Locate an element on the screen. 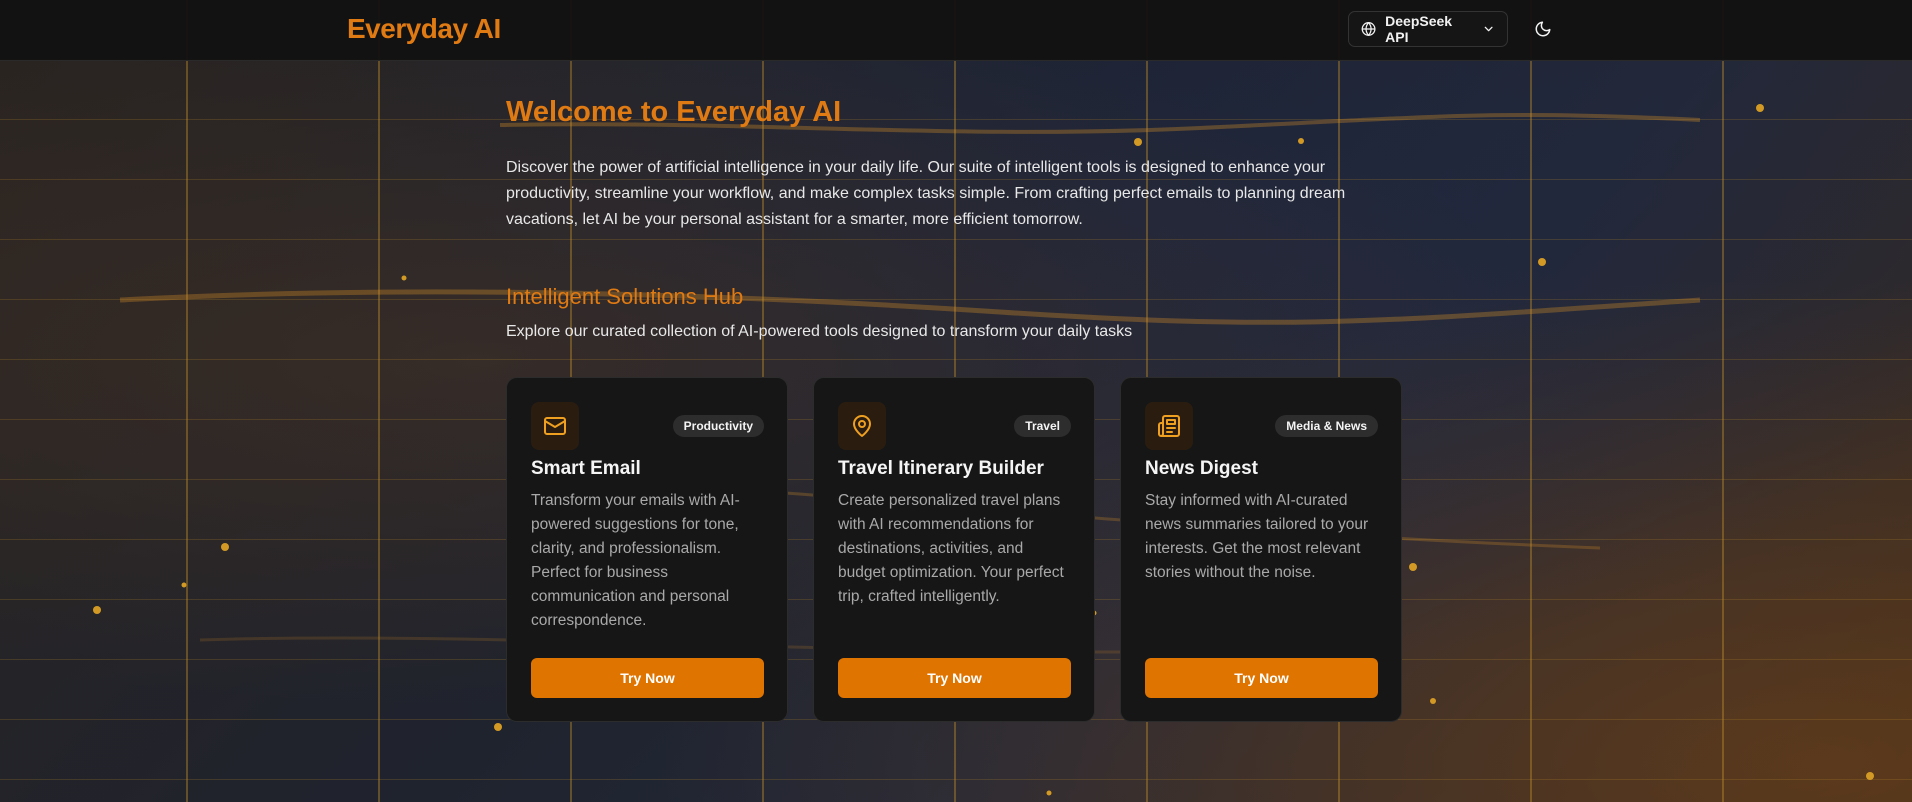  card-title: News Digest is located at coordinates (1201, 468).